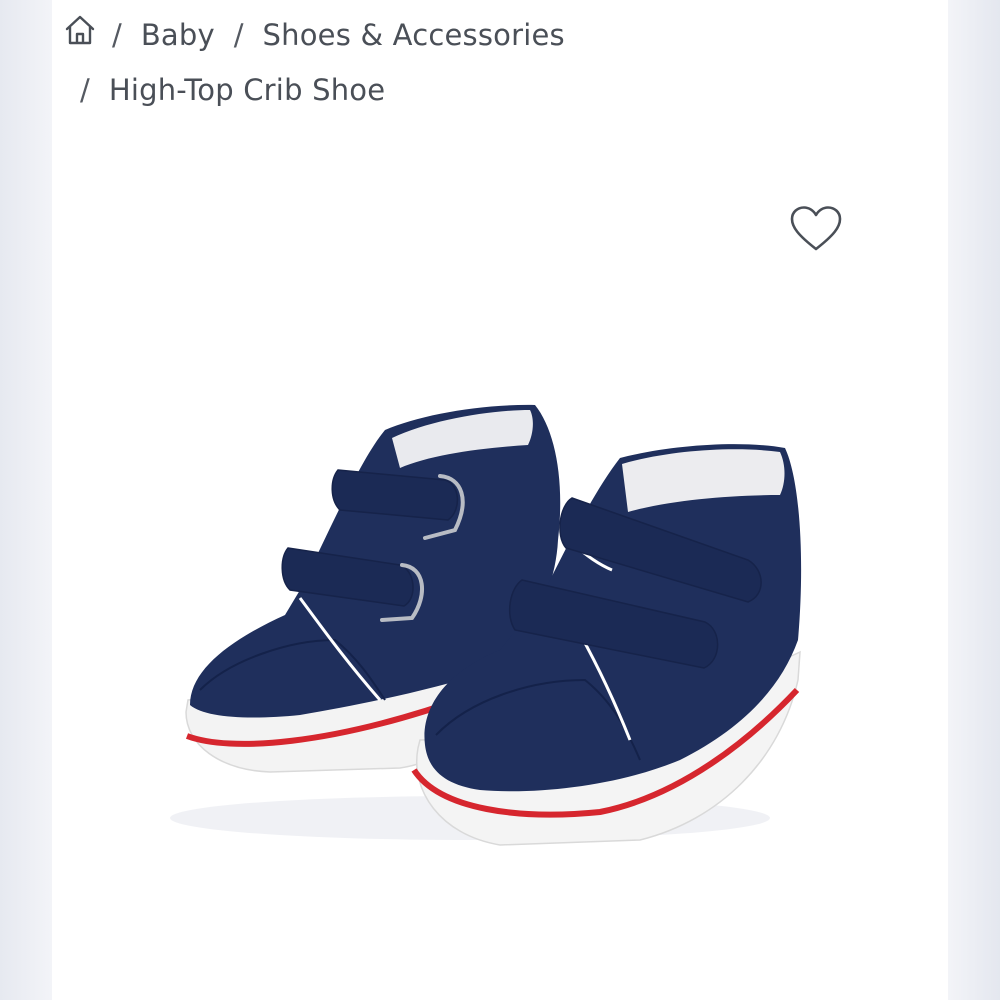 This screenshot has width=1000, height=1000. Describe the element at coordinates (178, 35) in the screenshot. I see `breadcrumb-item-baby: Baby` at that location.